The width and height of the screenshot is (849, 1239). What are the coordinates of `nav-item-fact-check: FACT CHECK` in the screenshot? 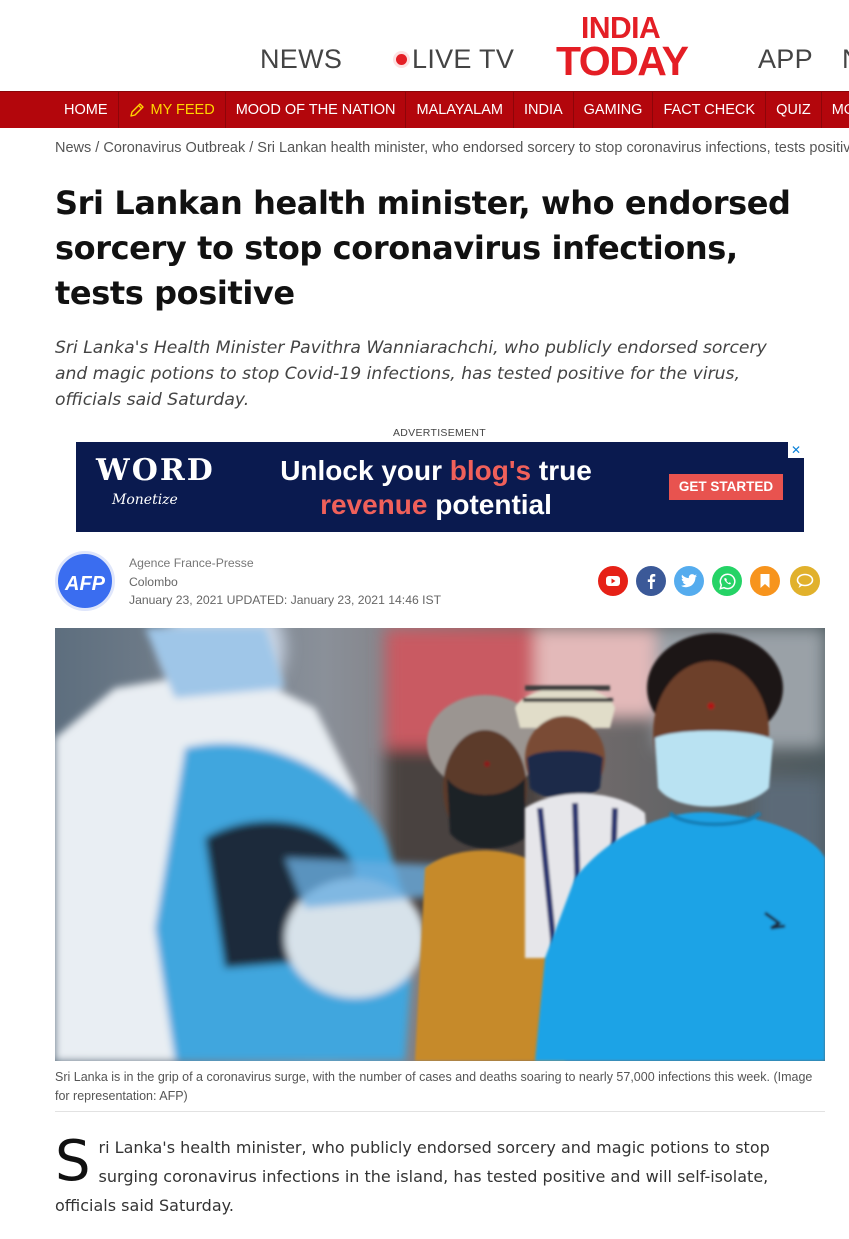 It's located at (710, 110).